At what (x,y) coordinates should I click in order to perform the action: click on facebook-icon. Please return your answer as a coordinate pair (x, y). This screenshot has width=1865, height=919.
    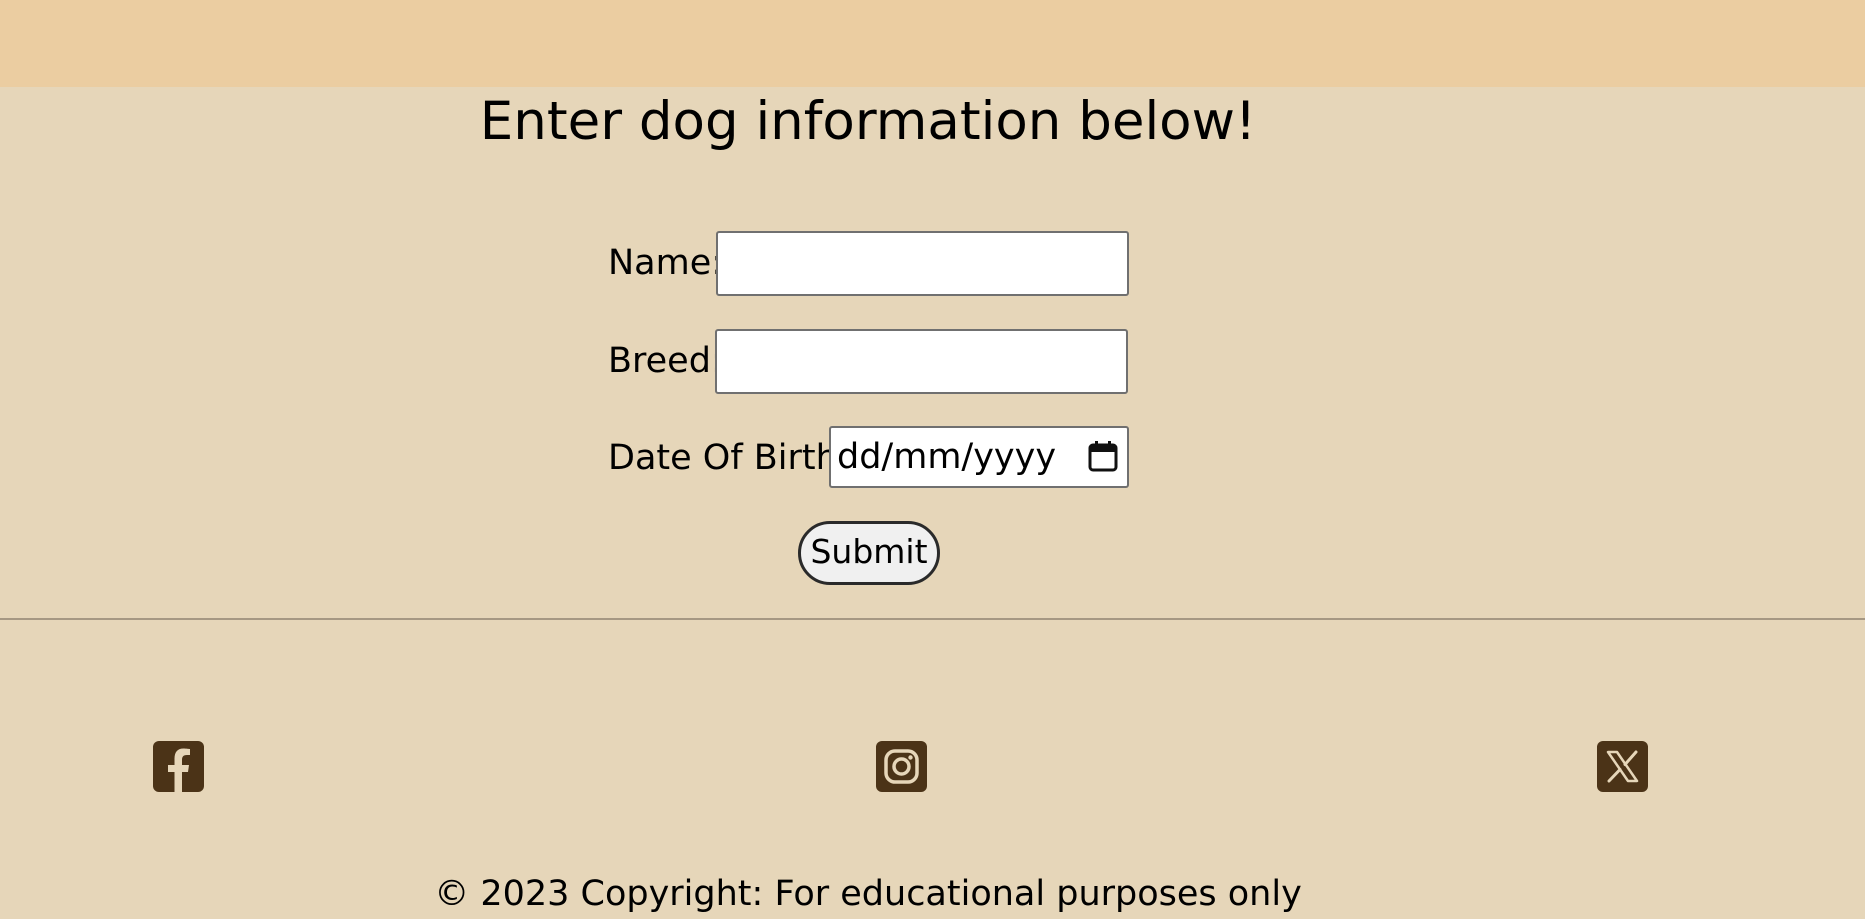
    Looking at the image, I should click on (179, 770).